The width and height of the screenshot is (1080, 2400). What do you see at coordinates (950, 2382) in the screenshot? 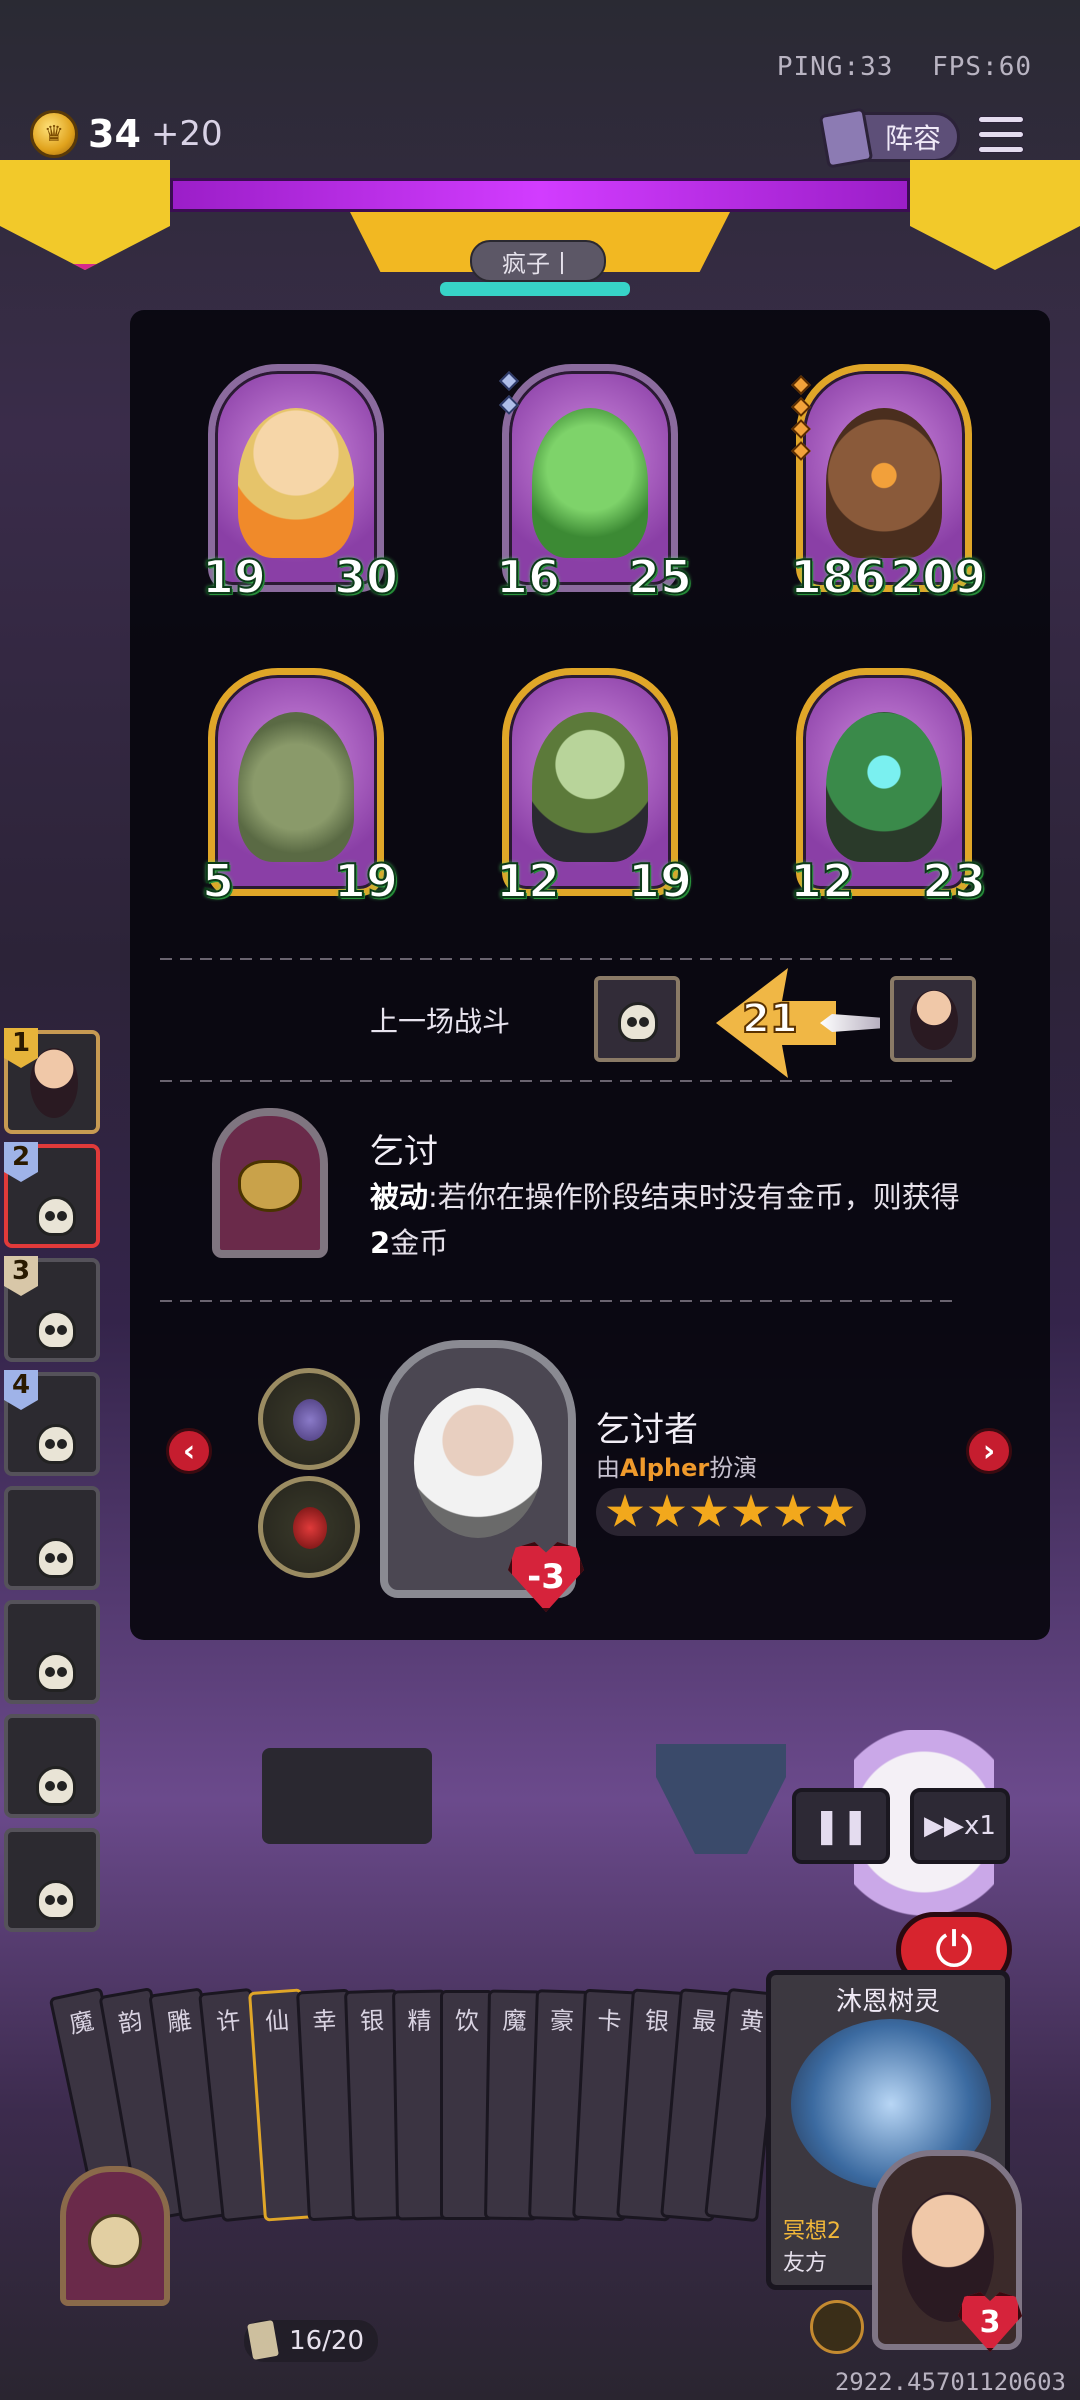
I see `coordinate-readout: 2922.45701120603` at bounding box center [950, 2382].